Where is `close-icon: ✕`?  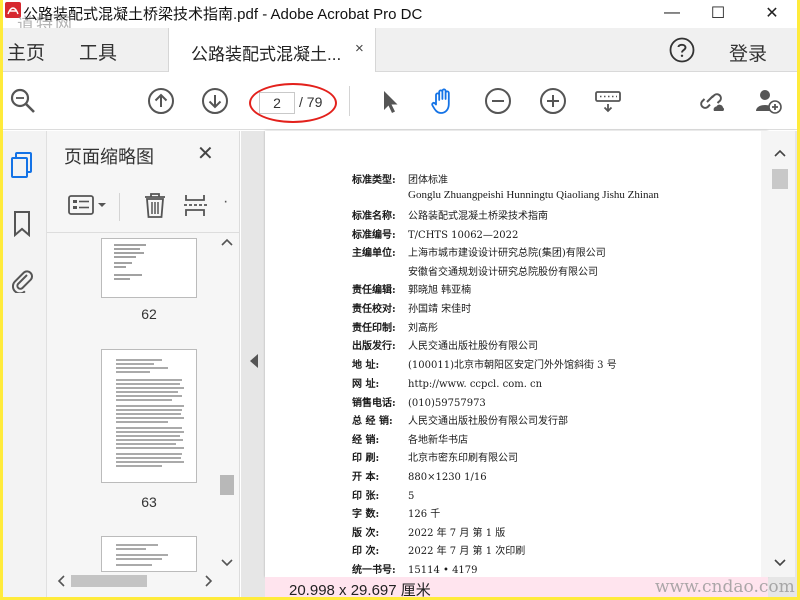
close-icon: ✕ is located at coordinates (772, 13).